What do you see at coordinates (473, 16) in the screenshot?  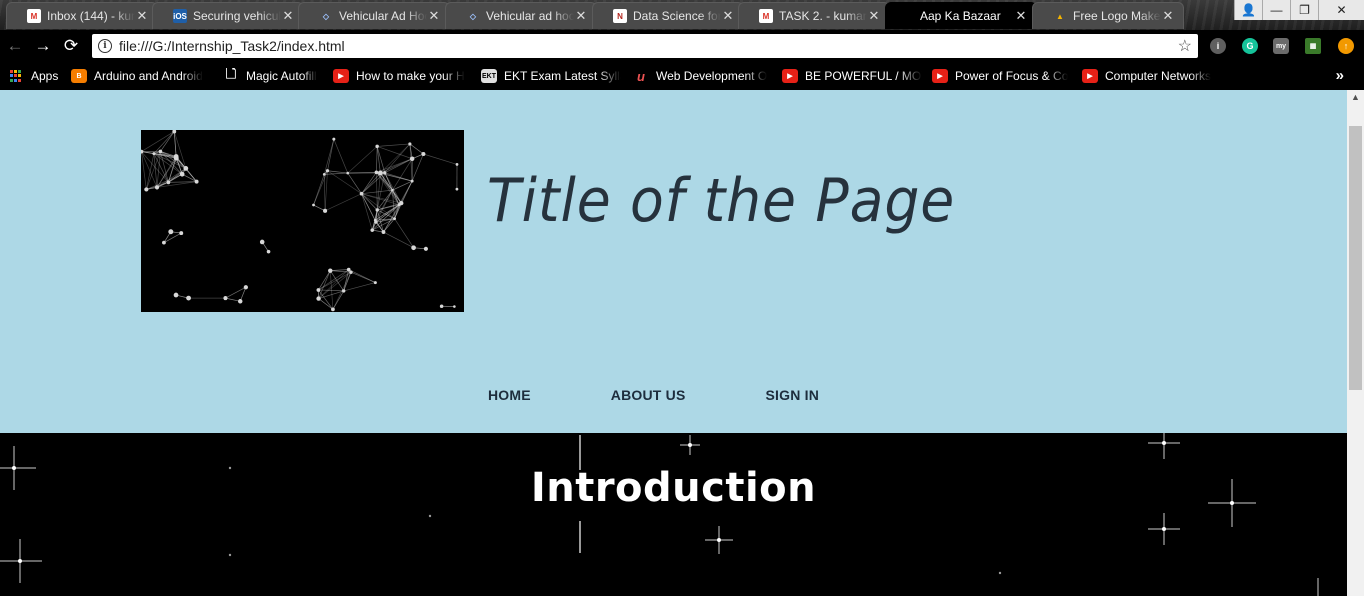 I see `document-icon: ◇` at bounding box center [473, 16].